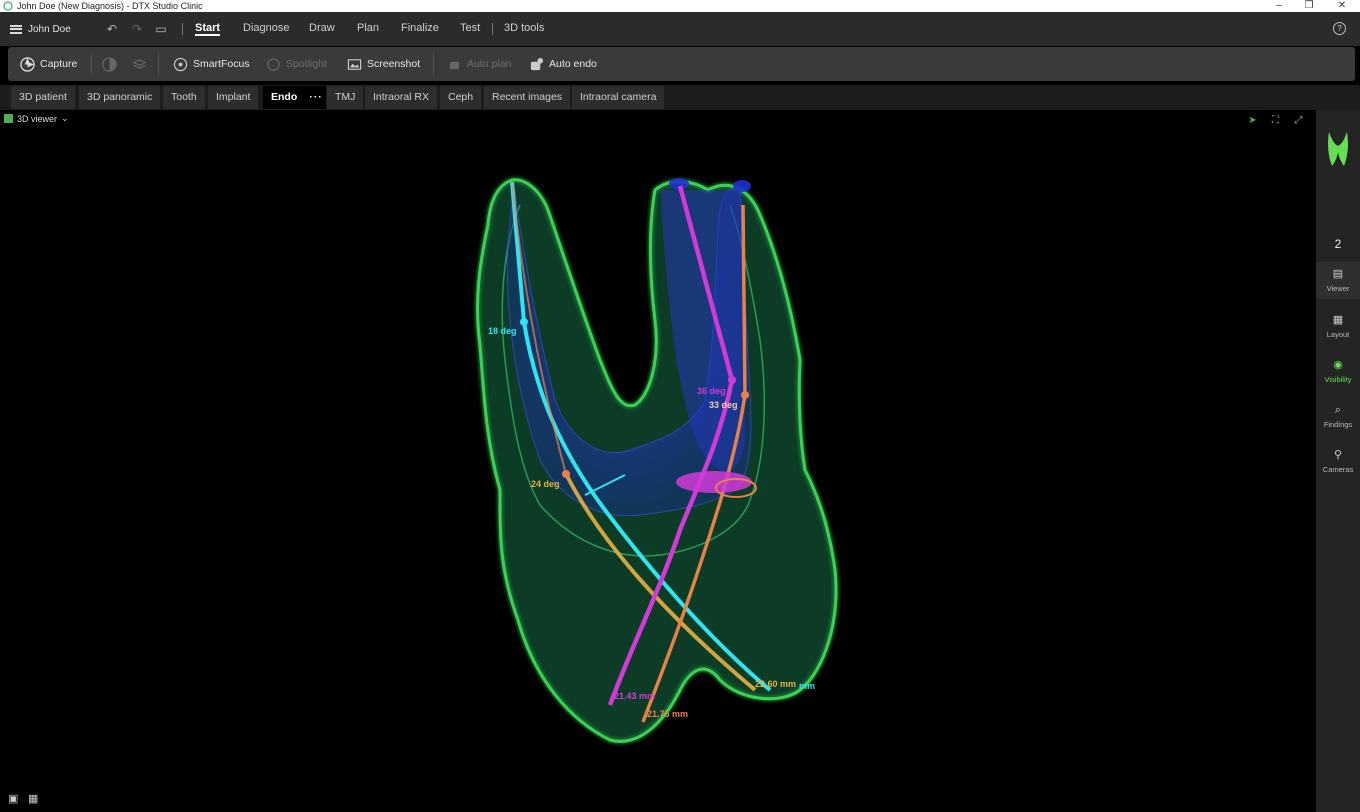 Image resolution: width=1360 pixels, height=812 pixels. What do you see at coordinates (573, 64) in the screenshot?
I see `auto-endo-label: Auto endo` at bounding box center [573, 64].